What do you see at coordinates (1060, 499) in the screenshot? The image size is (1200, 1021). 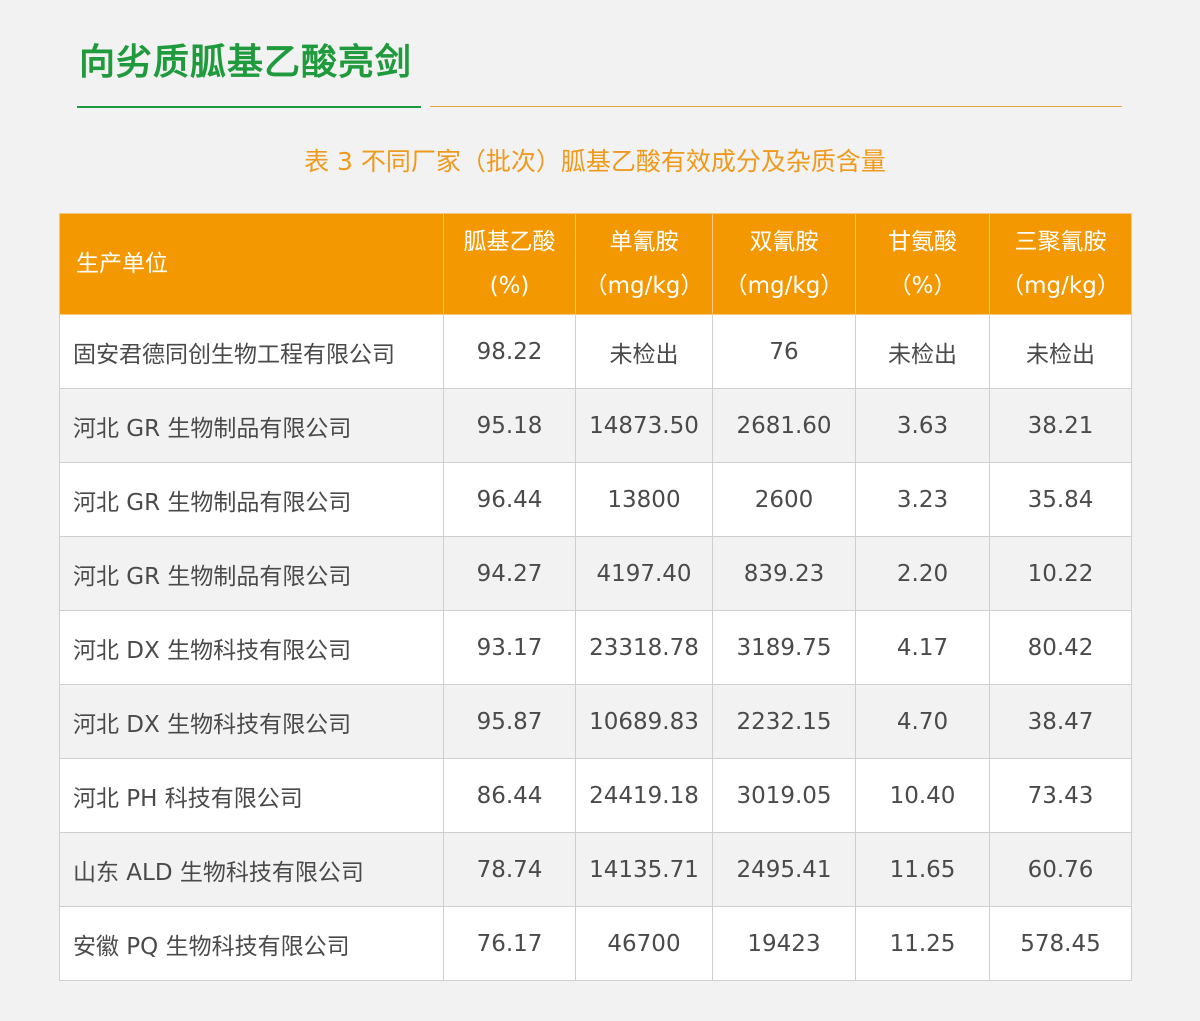 I see `cell-melamine: 35.84` at bounding box center [1060, 499].